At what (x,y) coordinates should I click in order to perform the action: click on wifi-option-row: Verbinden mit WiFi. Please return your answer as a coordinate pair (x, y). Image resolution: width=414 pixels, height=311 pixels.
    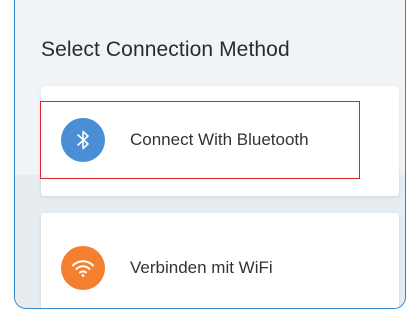
    Looking at the image, I should click on (167, 268).